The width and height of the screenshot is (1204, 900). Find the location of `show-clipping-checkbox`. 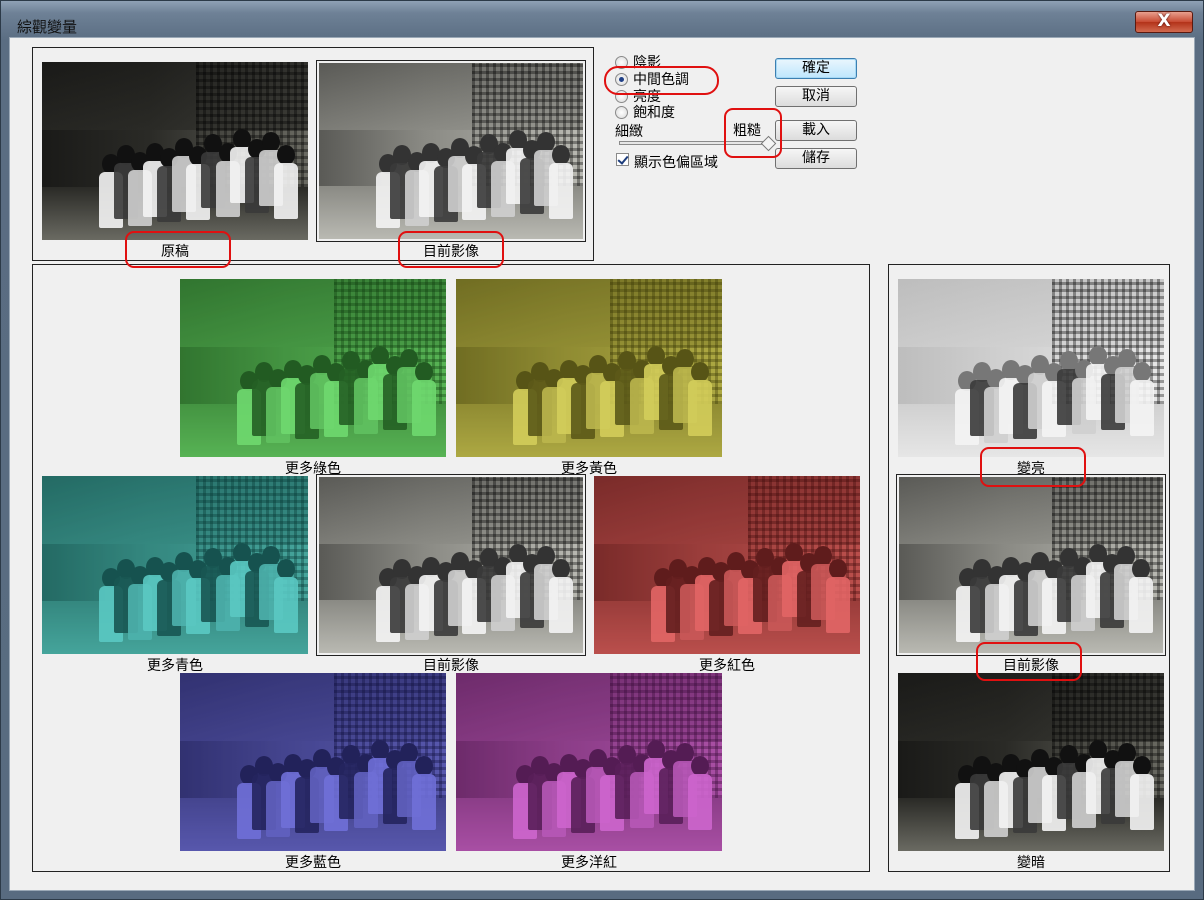

show-clipping-checkbox is located at coordinates (622, 159).